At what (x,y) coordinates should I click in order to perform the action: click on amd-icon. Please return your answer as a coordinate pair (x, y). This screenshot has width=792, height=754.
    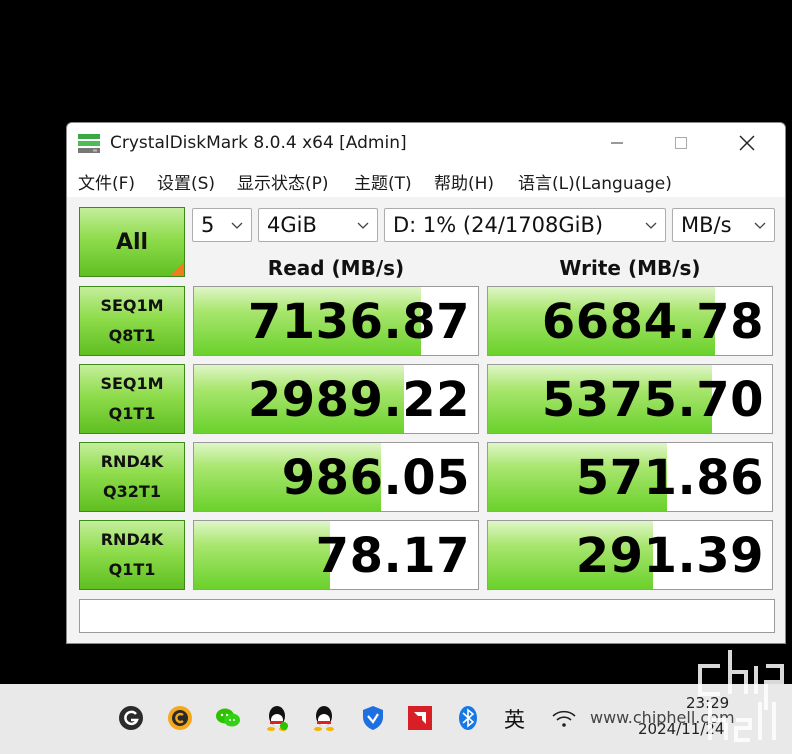
    Looking at the image, I should click on (420, 718).